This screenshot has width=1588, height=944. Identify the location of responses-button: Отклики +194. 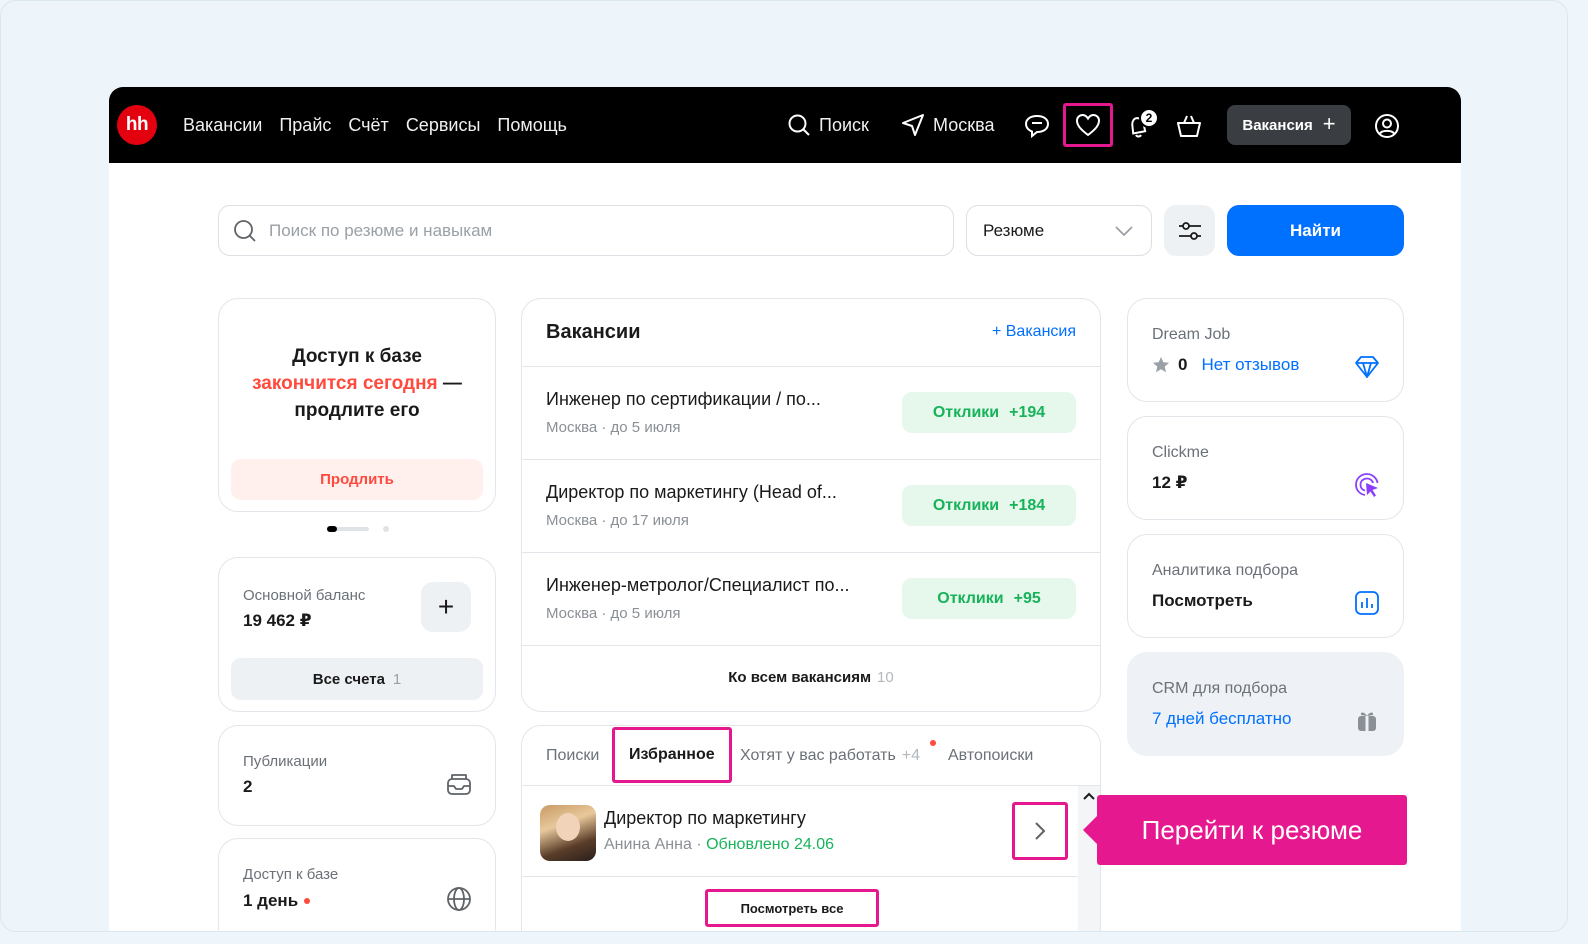
(989, 412).